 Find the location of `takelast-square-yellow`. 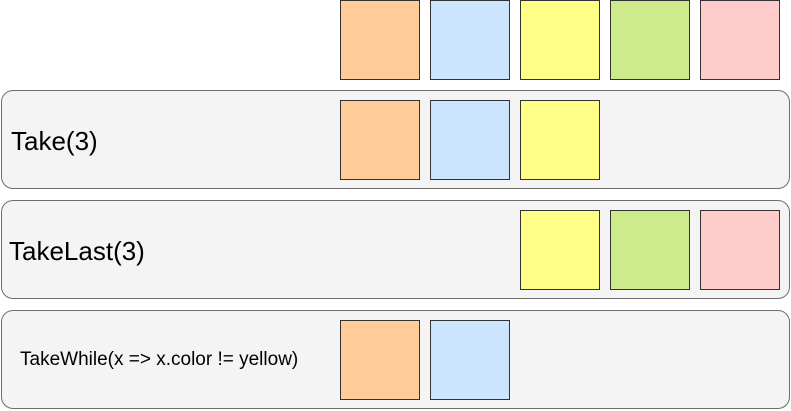

takelast-square-yellow is located at coordinates (560, 250).